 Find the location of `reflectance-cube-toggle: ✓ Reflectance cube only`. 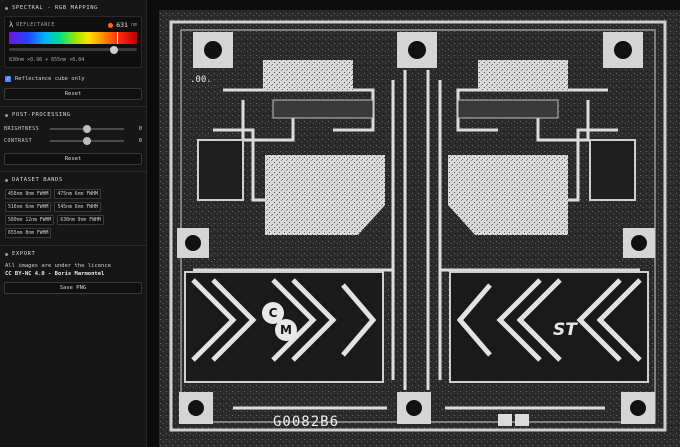

reflectance-cube-toggle: ✓ Reflectance cube only is located at coordinates (73, 79).